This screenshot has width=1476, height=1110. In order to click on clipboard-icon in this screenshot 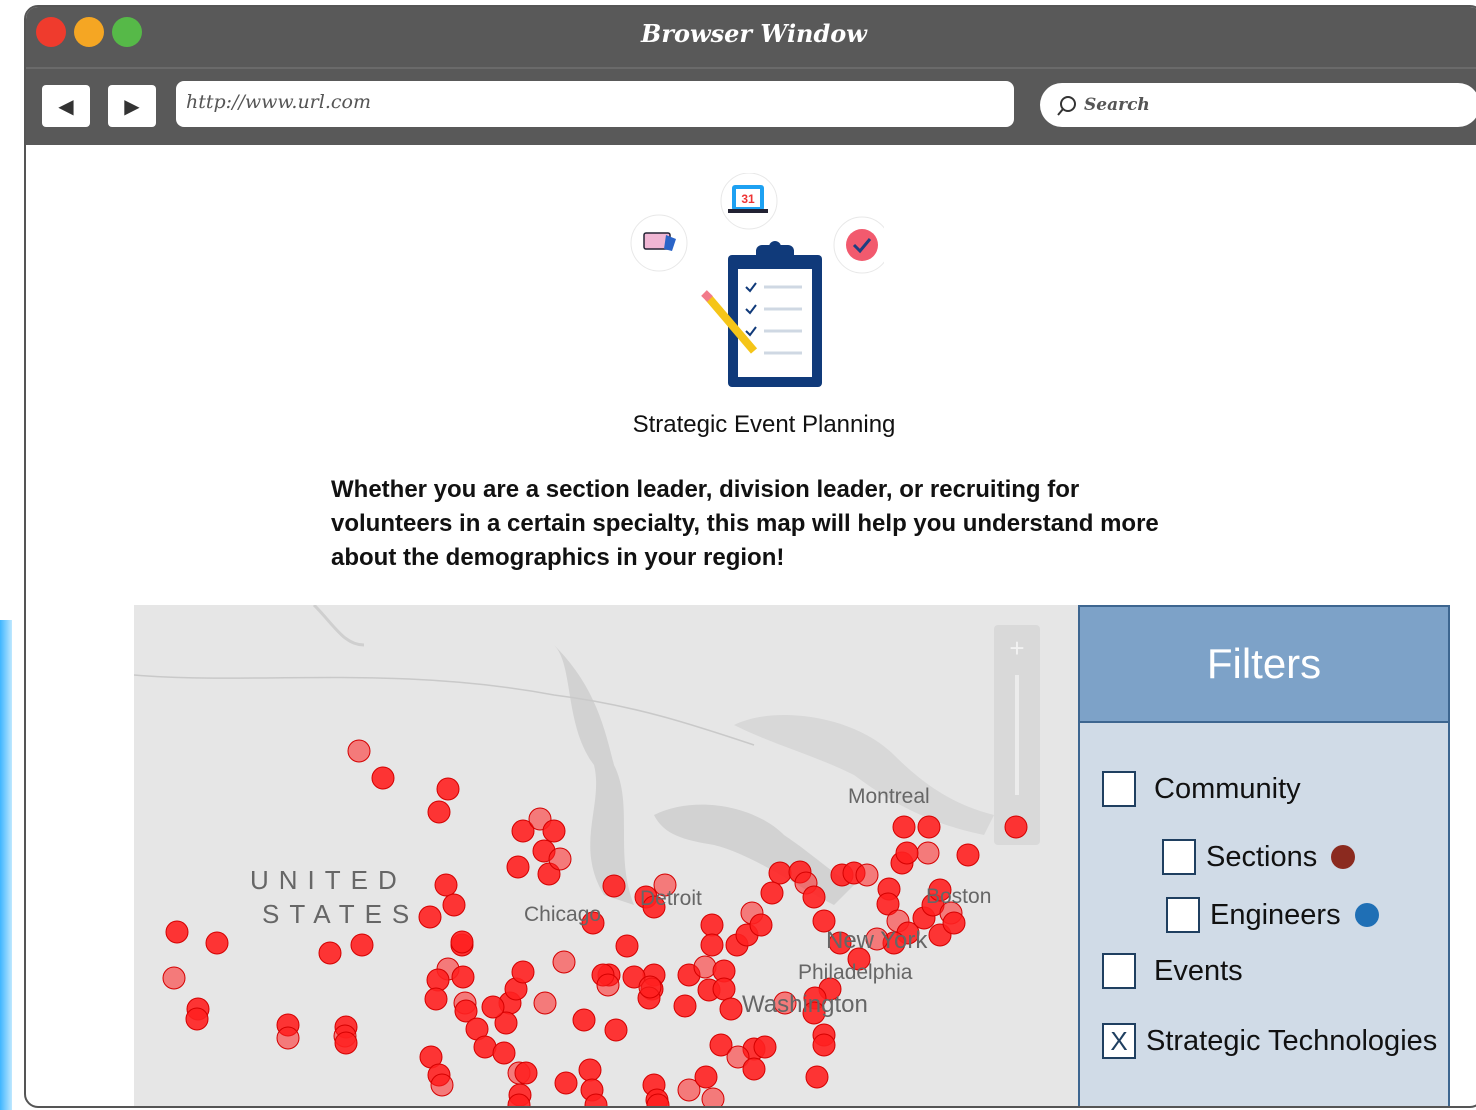, I will do `click(775, 314)`.